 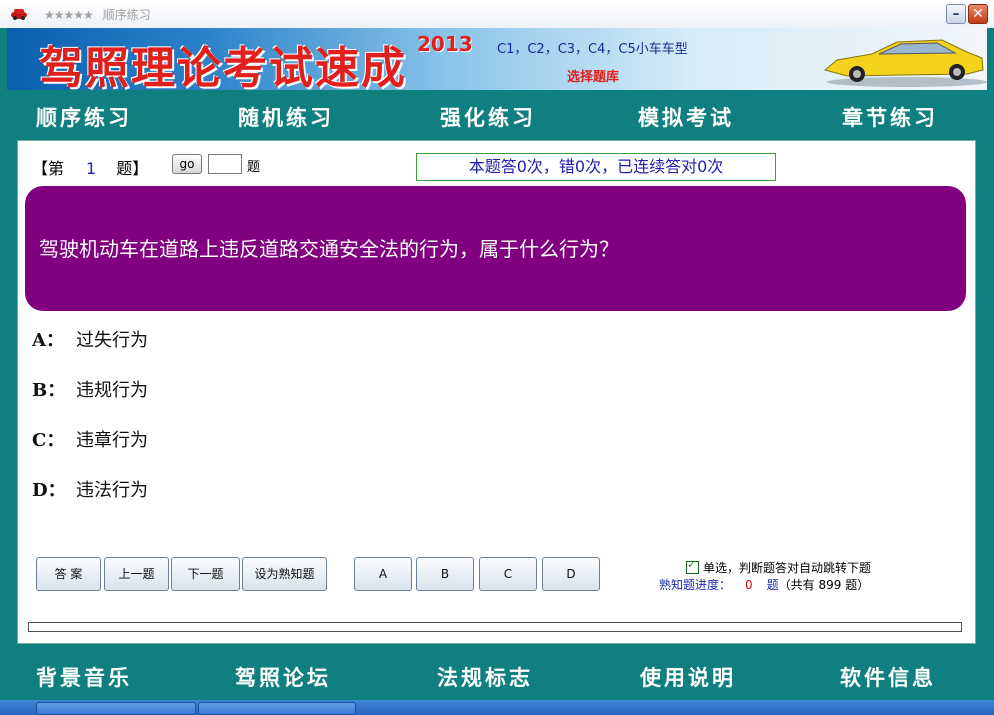 I want to click on auto-jump-option: 单选，判断题答对自动跳转下题, so click(x=779, y=567).